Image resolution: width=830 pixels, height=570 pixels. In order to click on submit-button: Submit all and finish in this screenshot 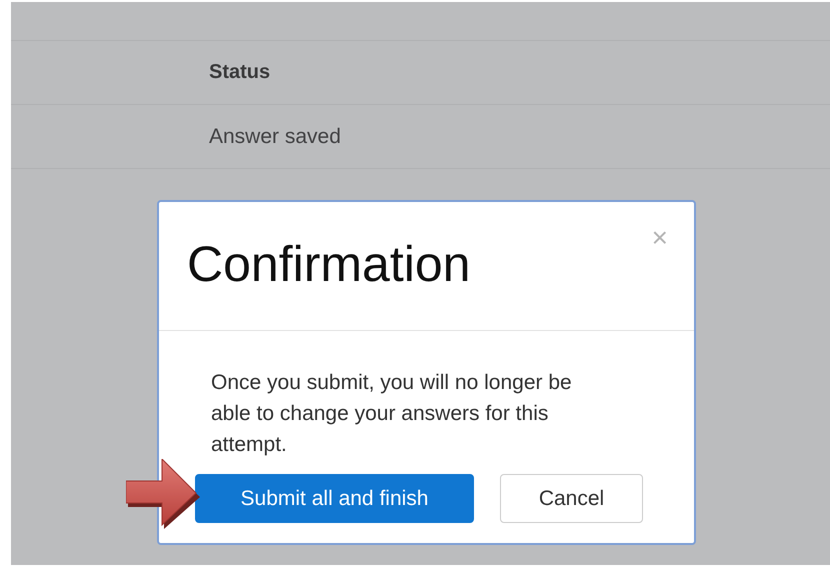, I will do `click(334, 498)`.